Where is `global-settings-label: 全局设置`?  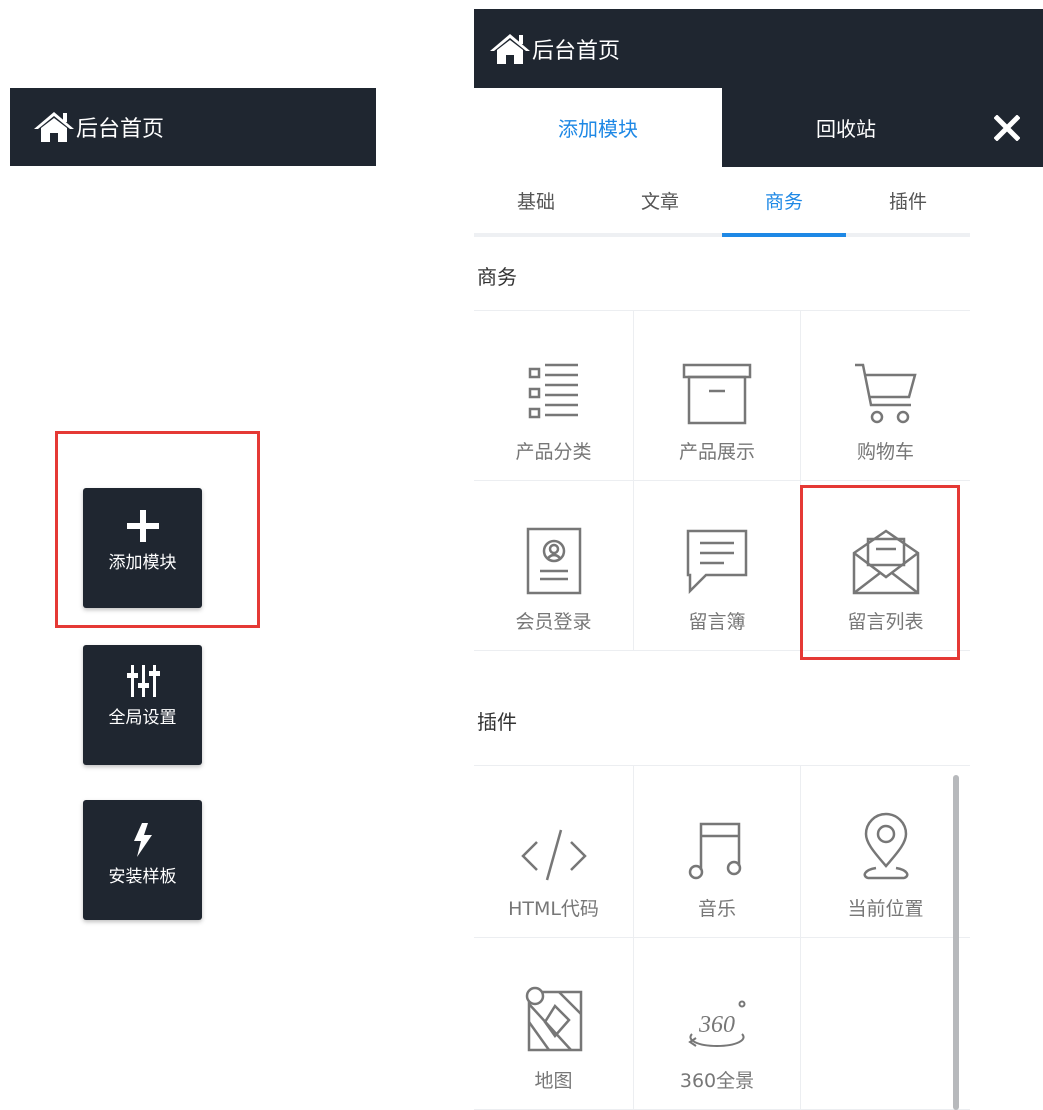 global-settings-label: 全局设置 is located at coordinates (142, 718).